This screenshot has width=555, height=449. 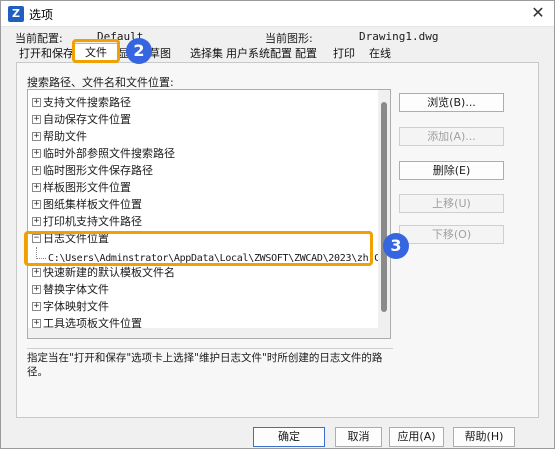 What do you see at coordinates (210, 348) in the screenshot?
I see `description-divider` at bounding box center [210, 348].